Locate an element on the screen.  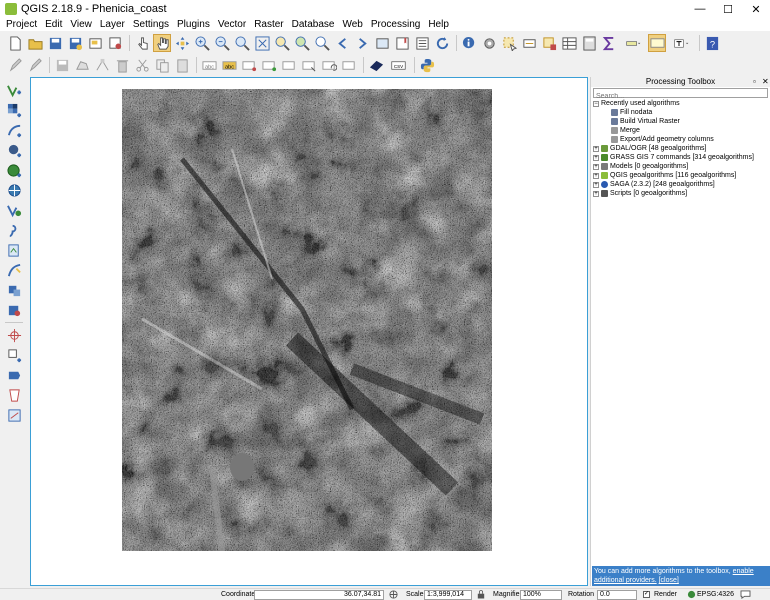
close-notice-link: [close] is located at coordinates (669, 580).